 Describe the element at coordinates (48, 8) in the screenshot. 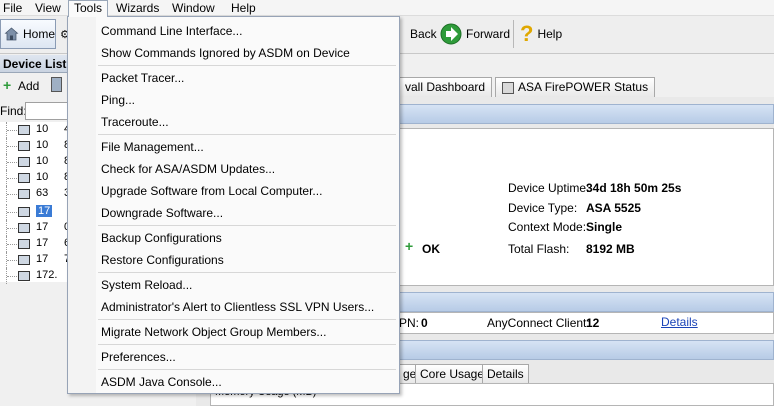

I see `menu-view: View` at that location.